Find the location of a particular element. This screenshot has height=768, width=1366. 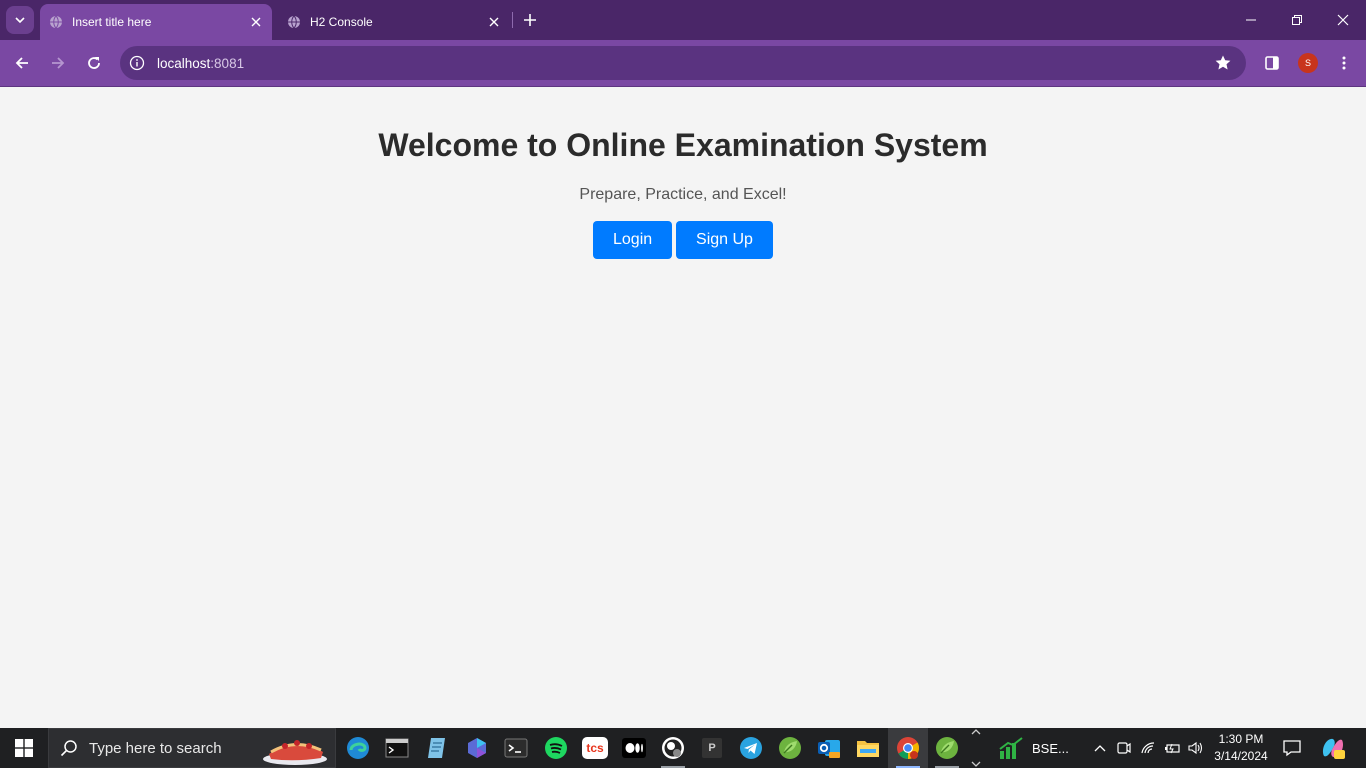

page-tagline: Prepare, Practice, and Excel! is located at coordinates (683, 194).